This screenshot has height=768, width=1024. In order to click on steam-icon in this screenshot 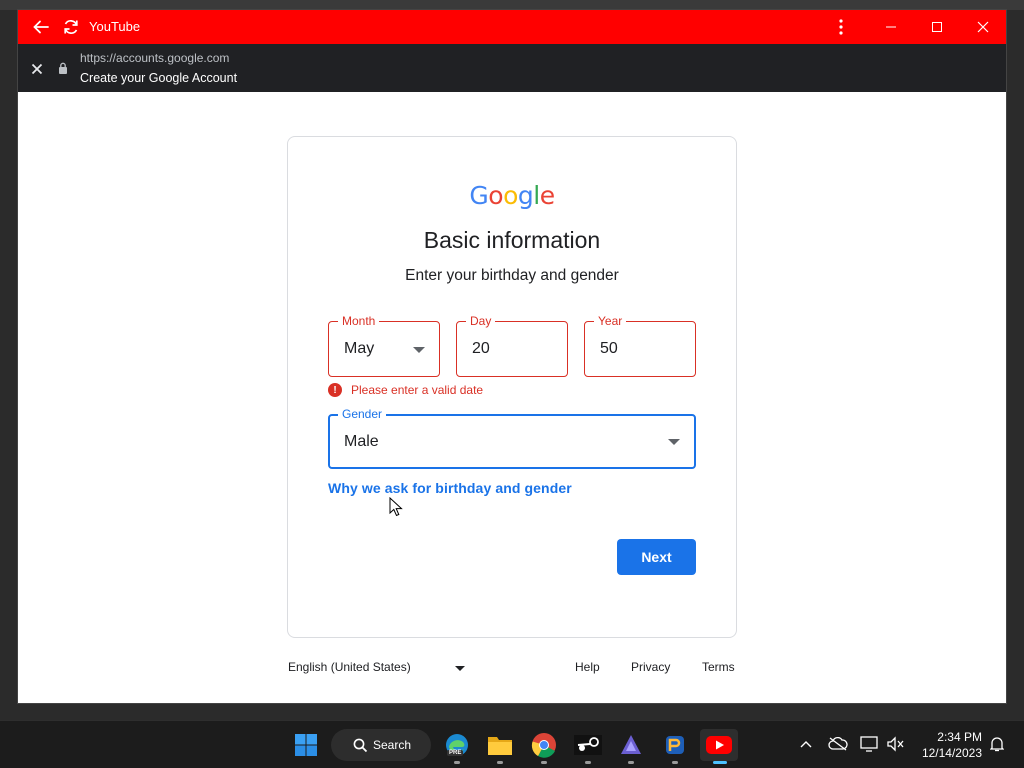, I will do `click(588, 746)`.